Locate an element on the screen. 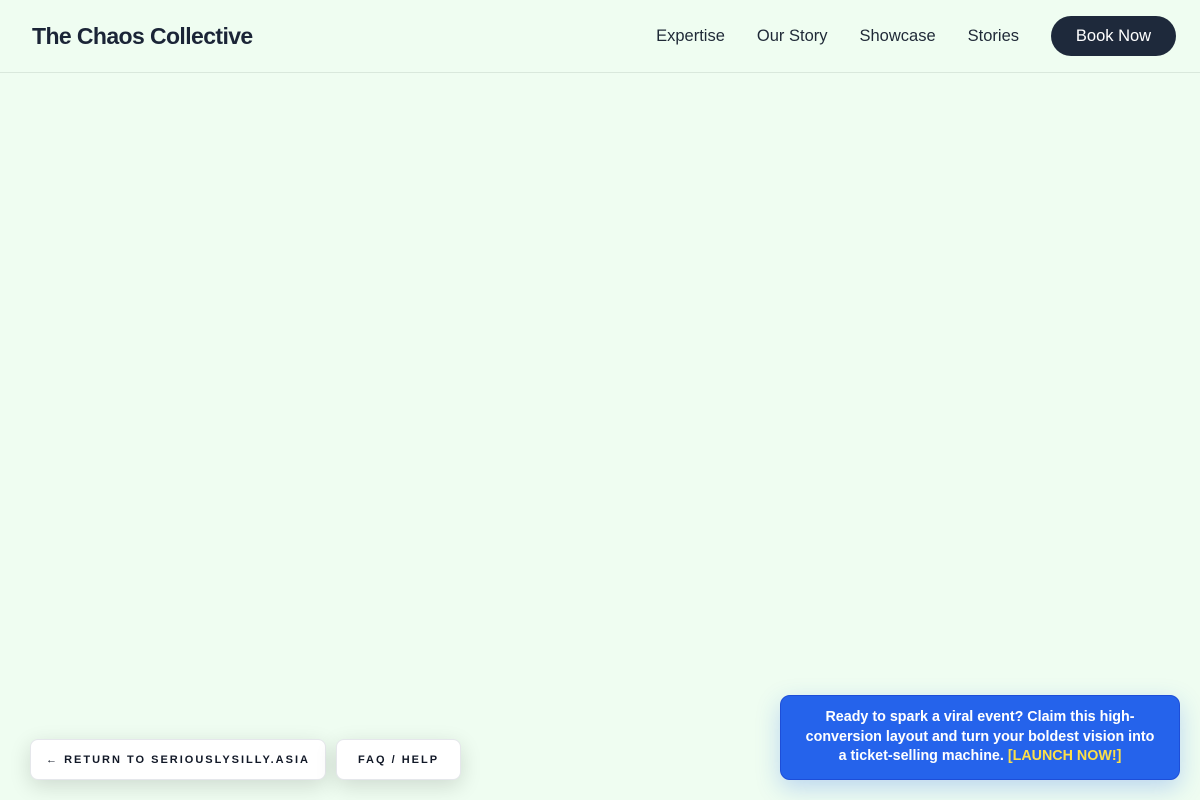 This screenshot has height=800, width=1200. book-now-button: Book Now is located at coordinates (1113, 36).